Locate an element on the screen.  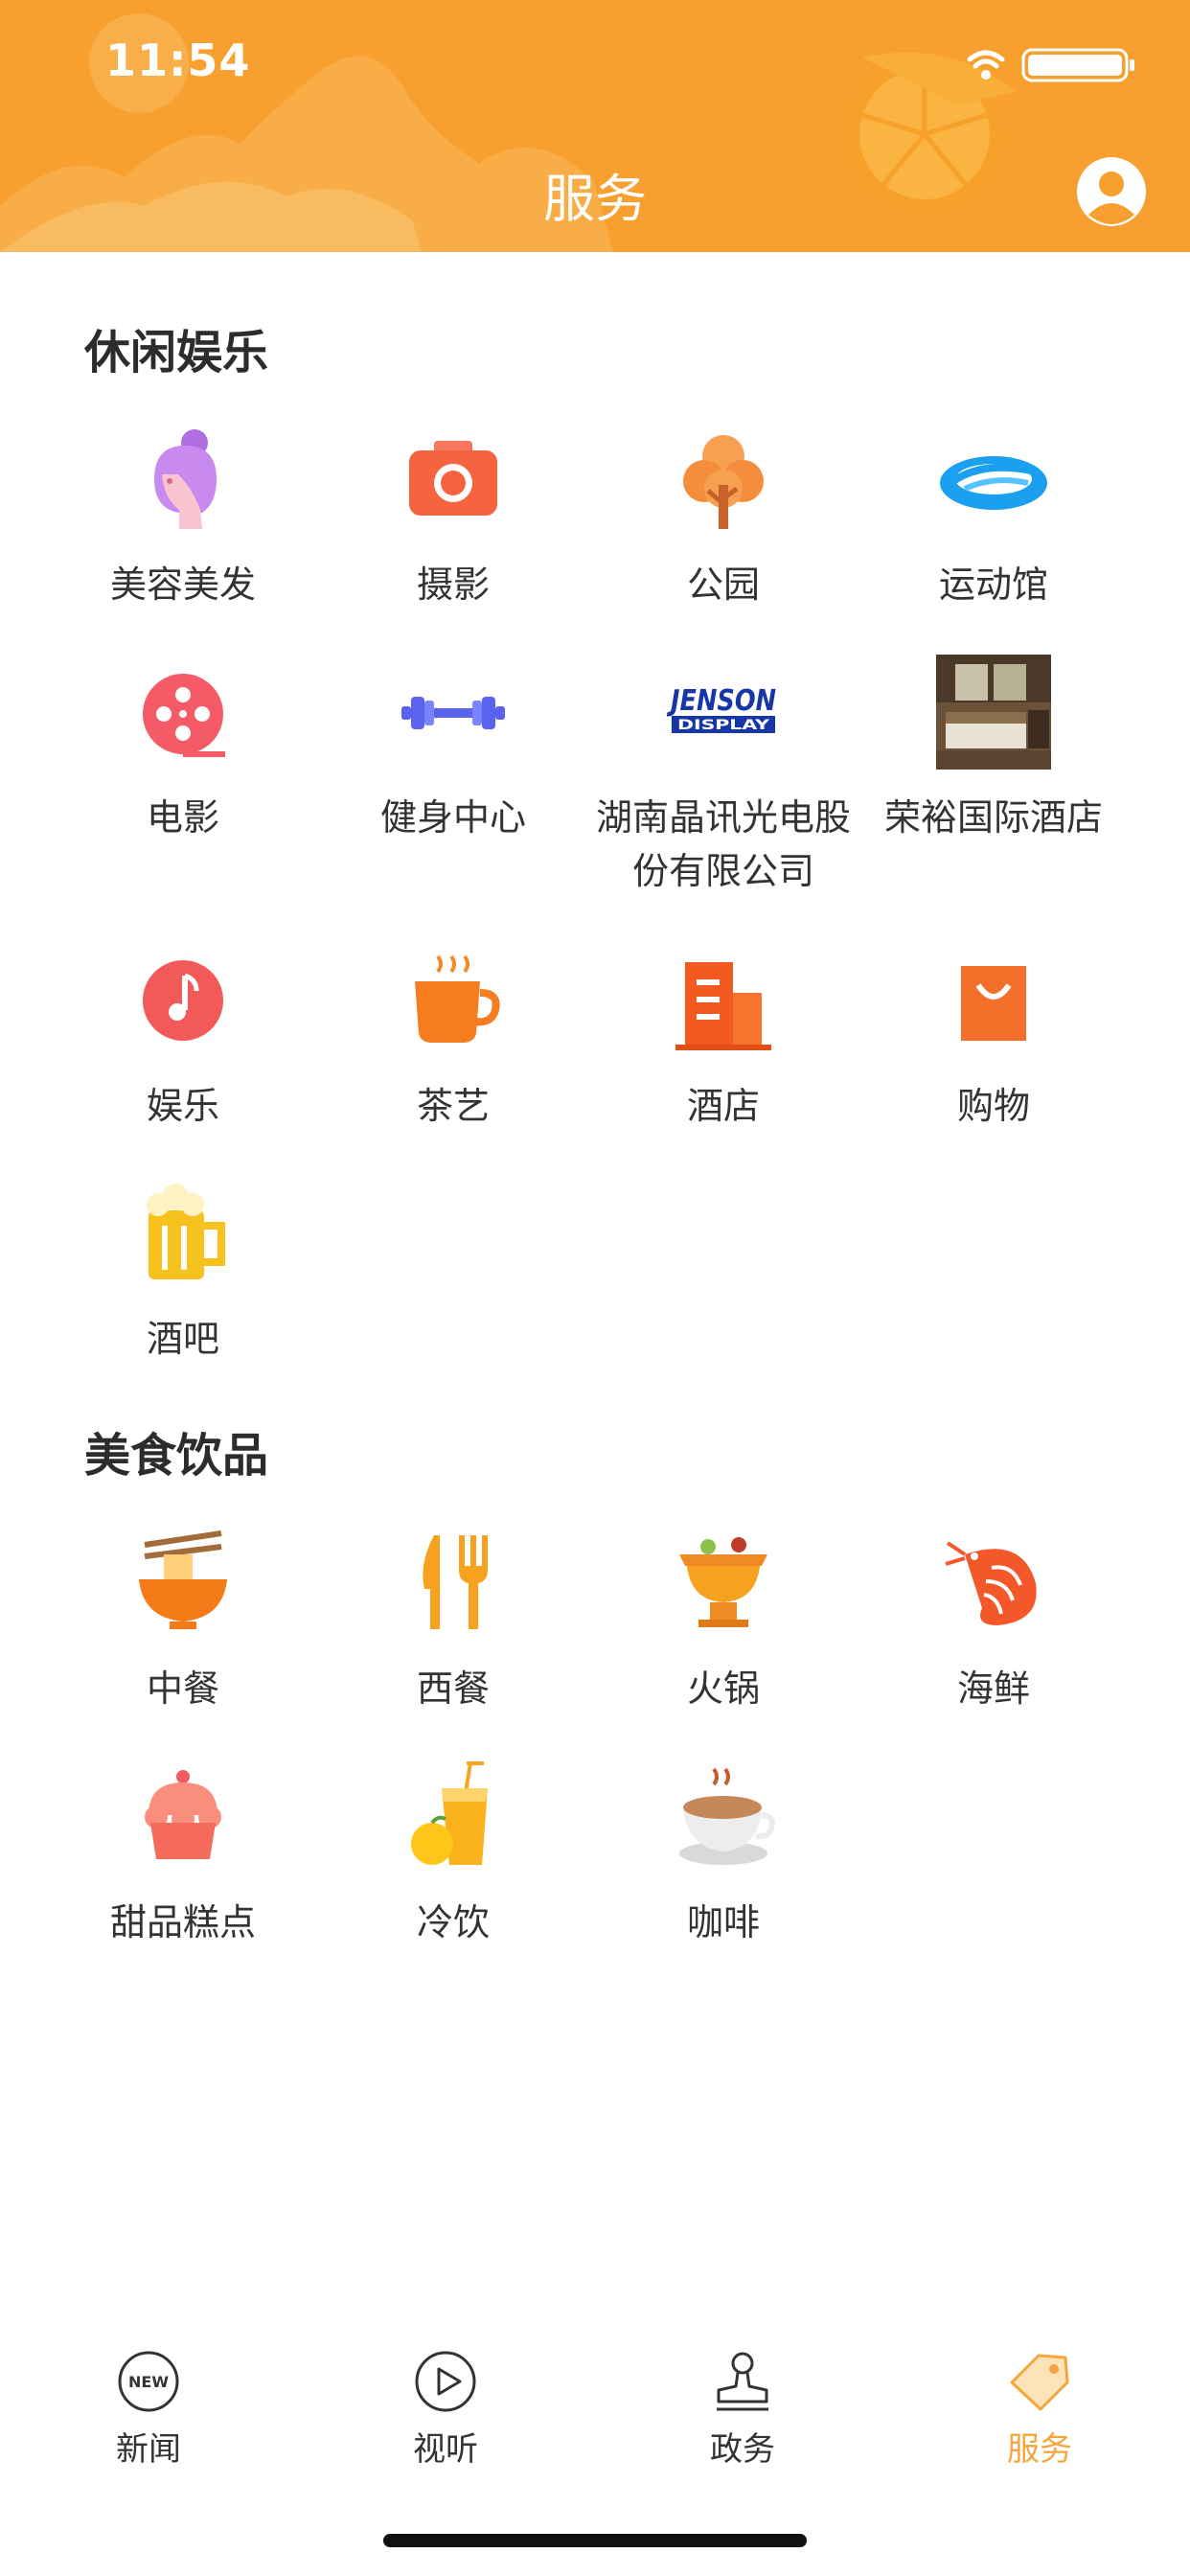
film-reel-icon is located at coordinates (184, 715).